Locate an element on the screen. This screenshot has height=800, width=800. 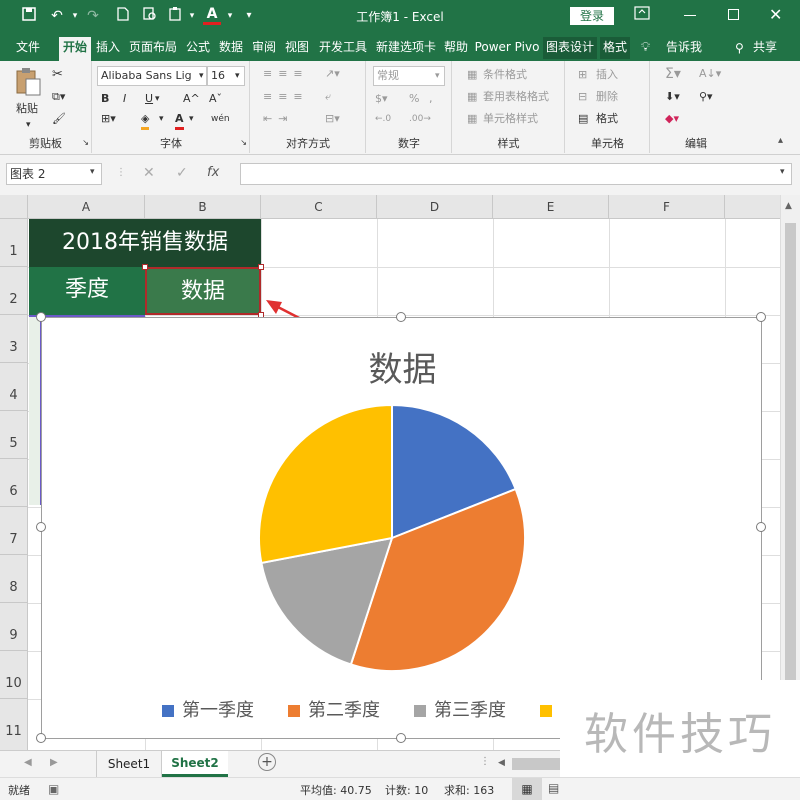
format-painter-icon: 🖌︎ is located at coordinates (59, 119).